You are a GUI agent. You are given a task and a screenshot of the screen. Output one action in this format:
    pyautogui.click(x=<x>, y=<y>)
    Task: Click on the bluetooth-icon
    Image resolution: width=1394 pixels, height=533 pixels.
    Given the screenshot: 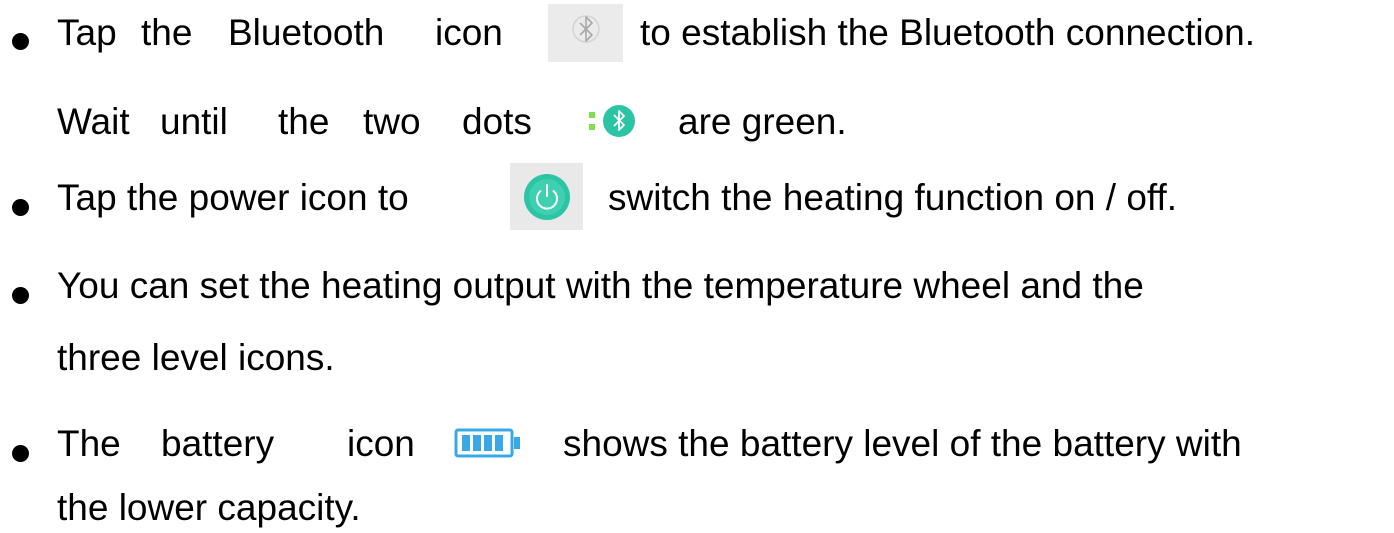 What is the action you would take?
    pyautogui.click(x=585, y=29)
    